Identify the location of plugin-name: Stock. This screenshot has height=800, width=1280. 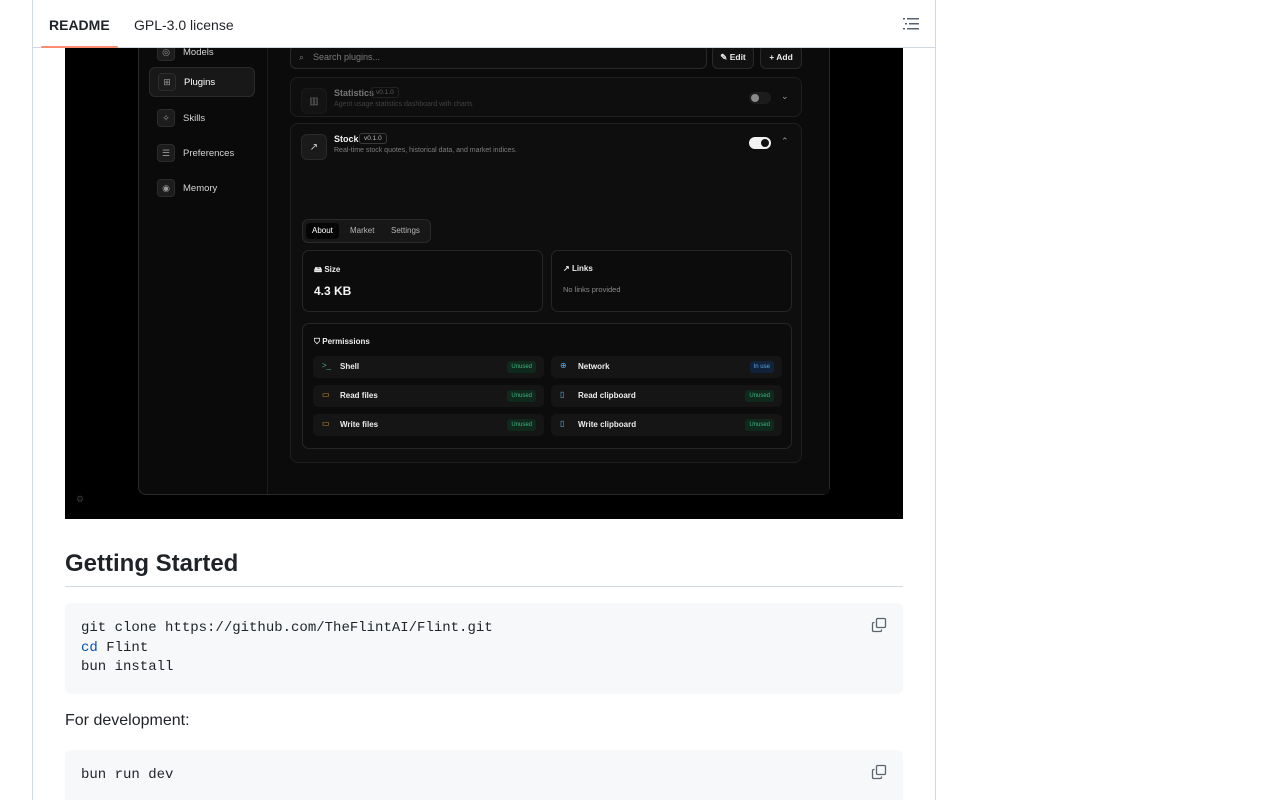
(346, 139).